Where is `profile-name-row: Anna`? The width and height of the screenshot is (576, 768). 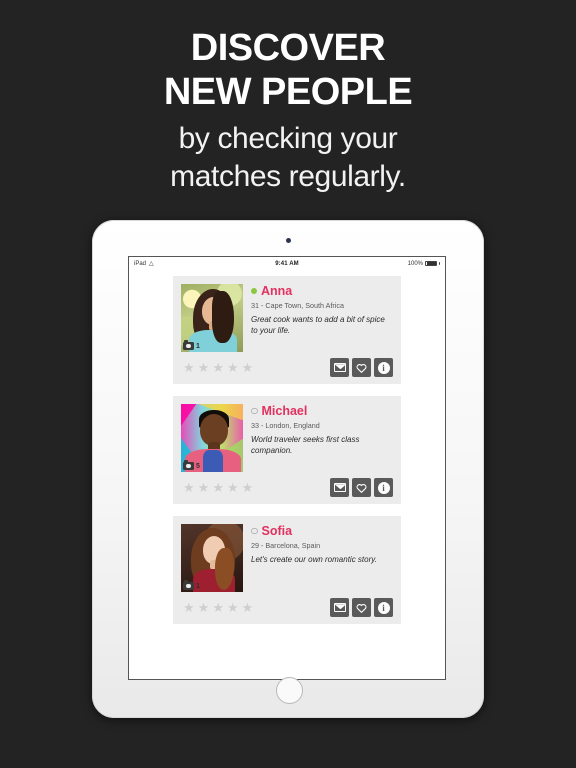 profile-name-row: Anna is located at coordinates (322, 291).